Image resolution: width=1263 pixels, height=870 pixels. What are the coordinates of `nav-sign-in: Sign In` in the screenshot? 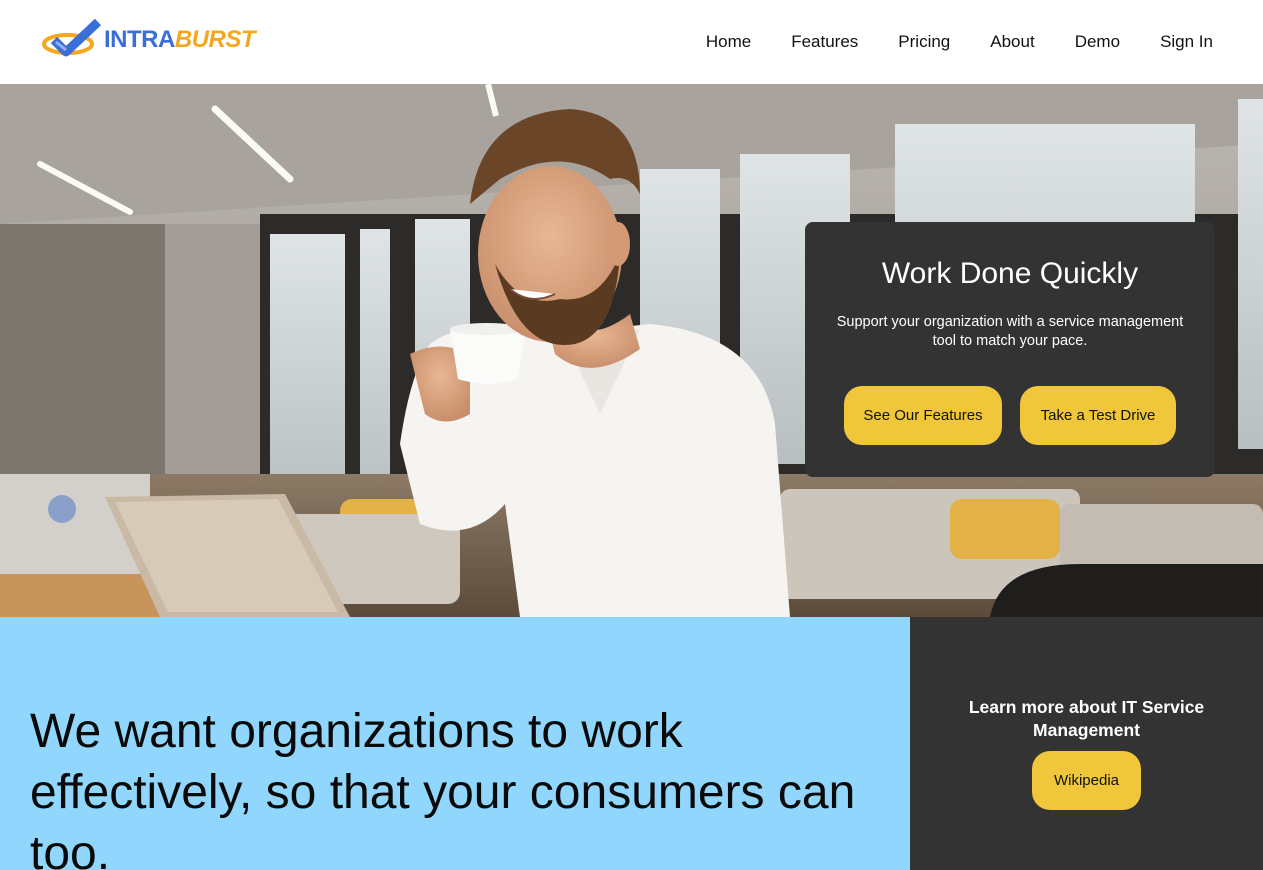 It's located at (1186, 42).